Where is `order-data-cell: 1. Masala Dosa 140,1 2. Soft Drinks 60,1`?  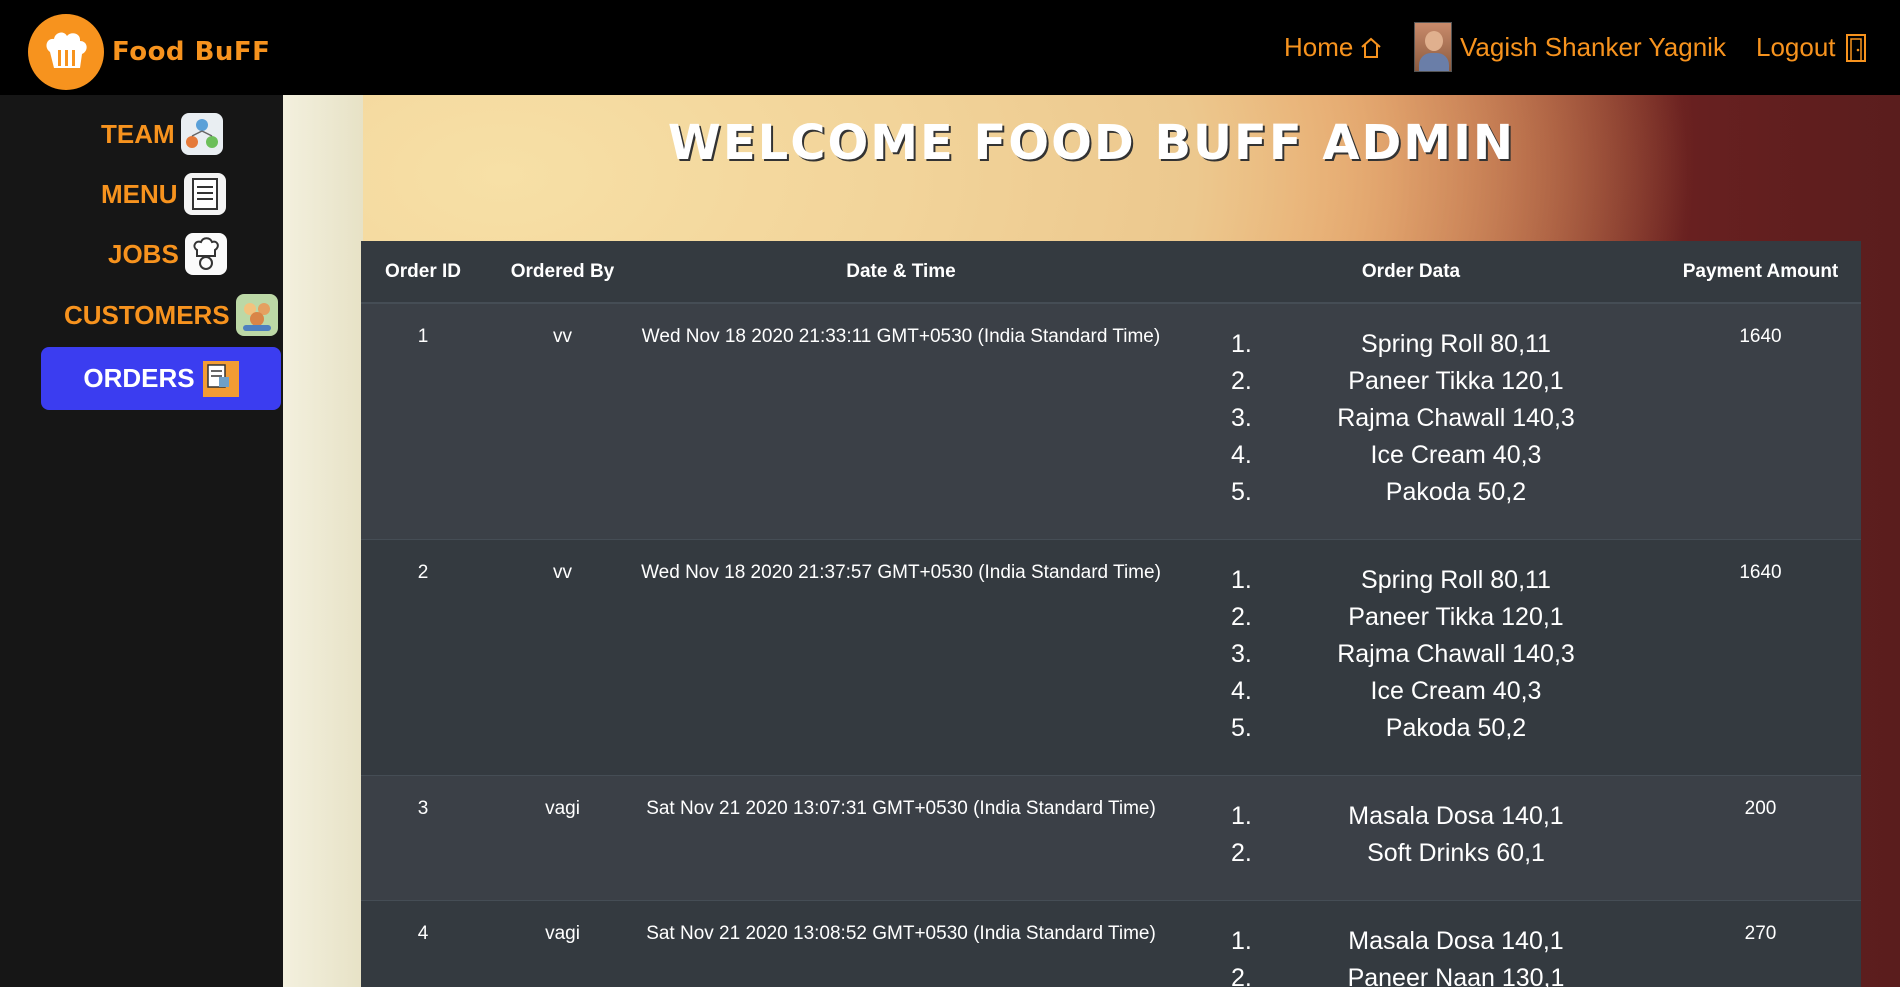 order-data-cell: 1. Masala Dosa 140,1 2. Soft Drinks 60,1 is located at coordinates (1411, 837).